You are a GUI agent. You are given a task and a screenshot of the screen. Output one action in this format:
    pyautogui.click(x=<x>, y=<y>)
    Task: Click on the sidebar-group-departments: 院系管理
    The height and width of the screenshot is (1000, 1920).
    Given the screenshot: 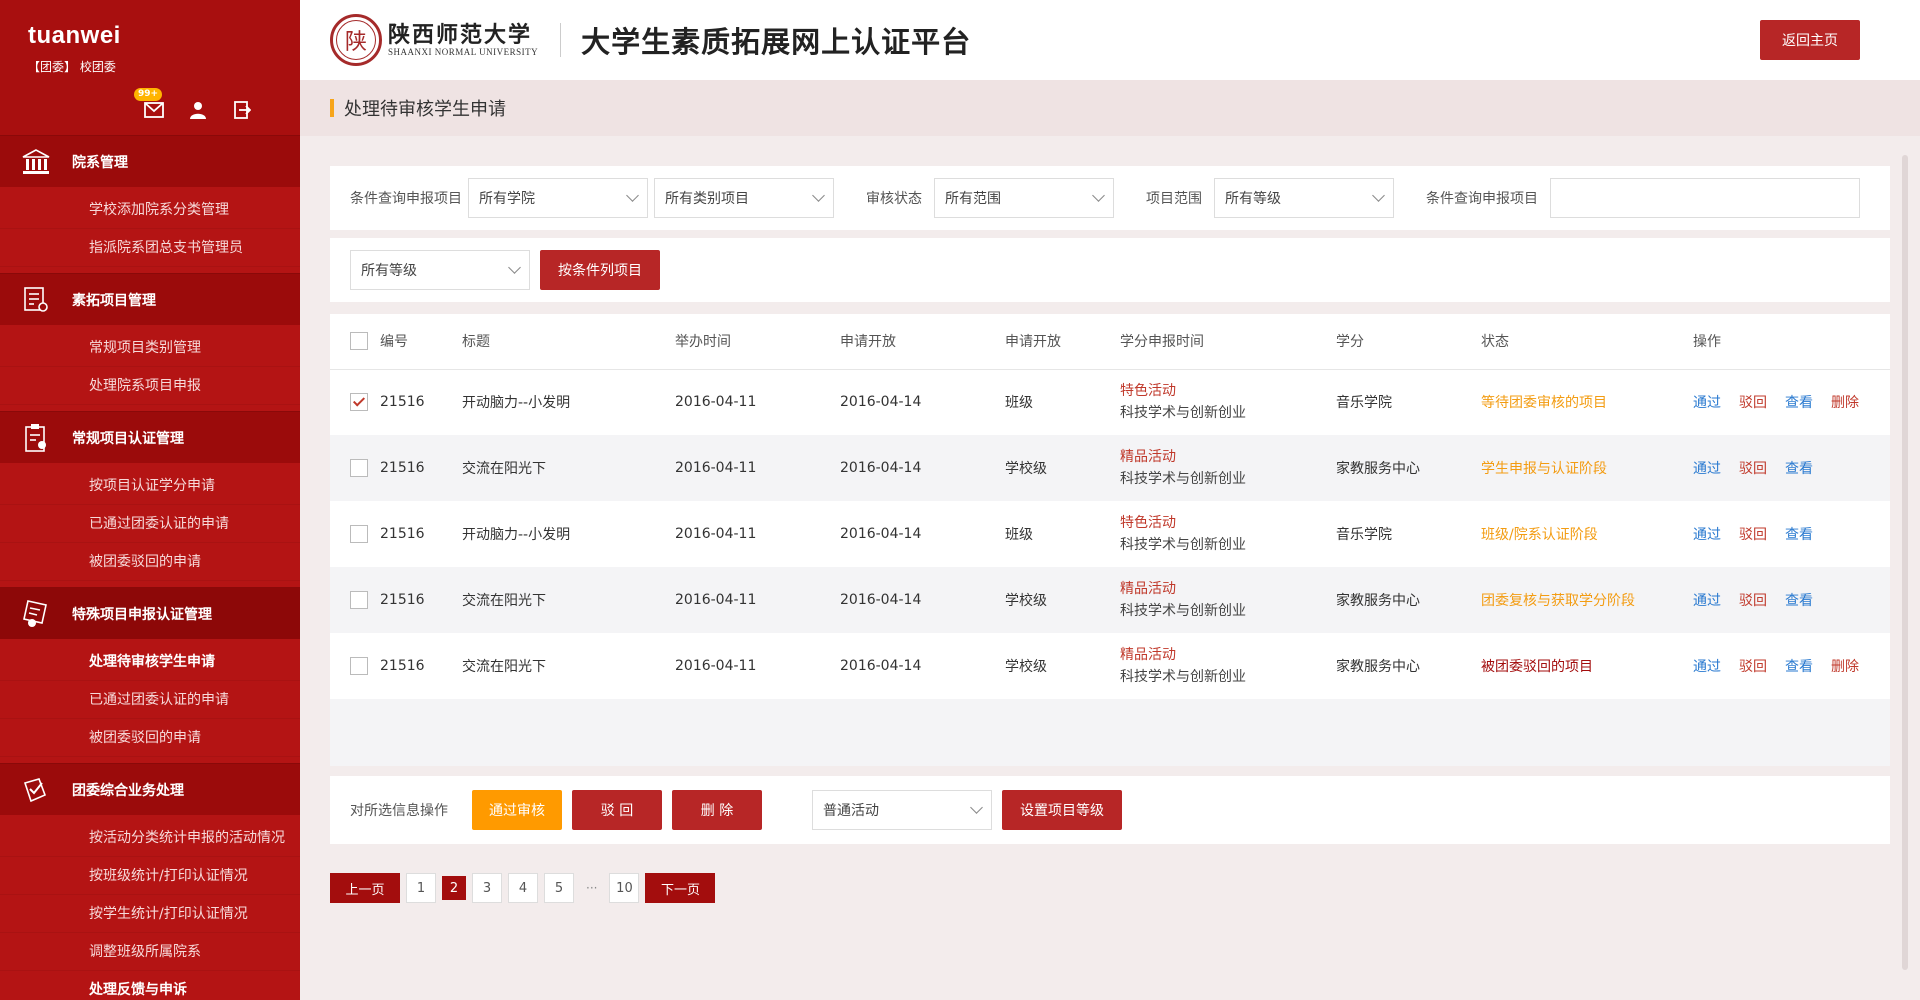 What is the action you would take?
    pyautogui.click(x=150, y=161)
    